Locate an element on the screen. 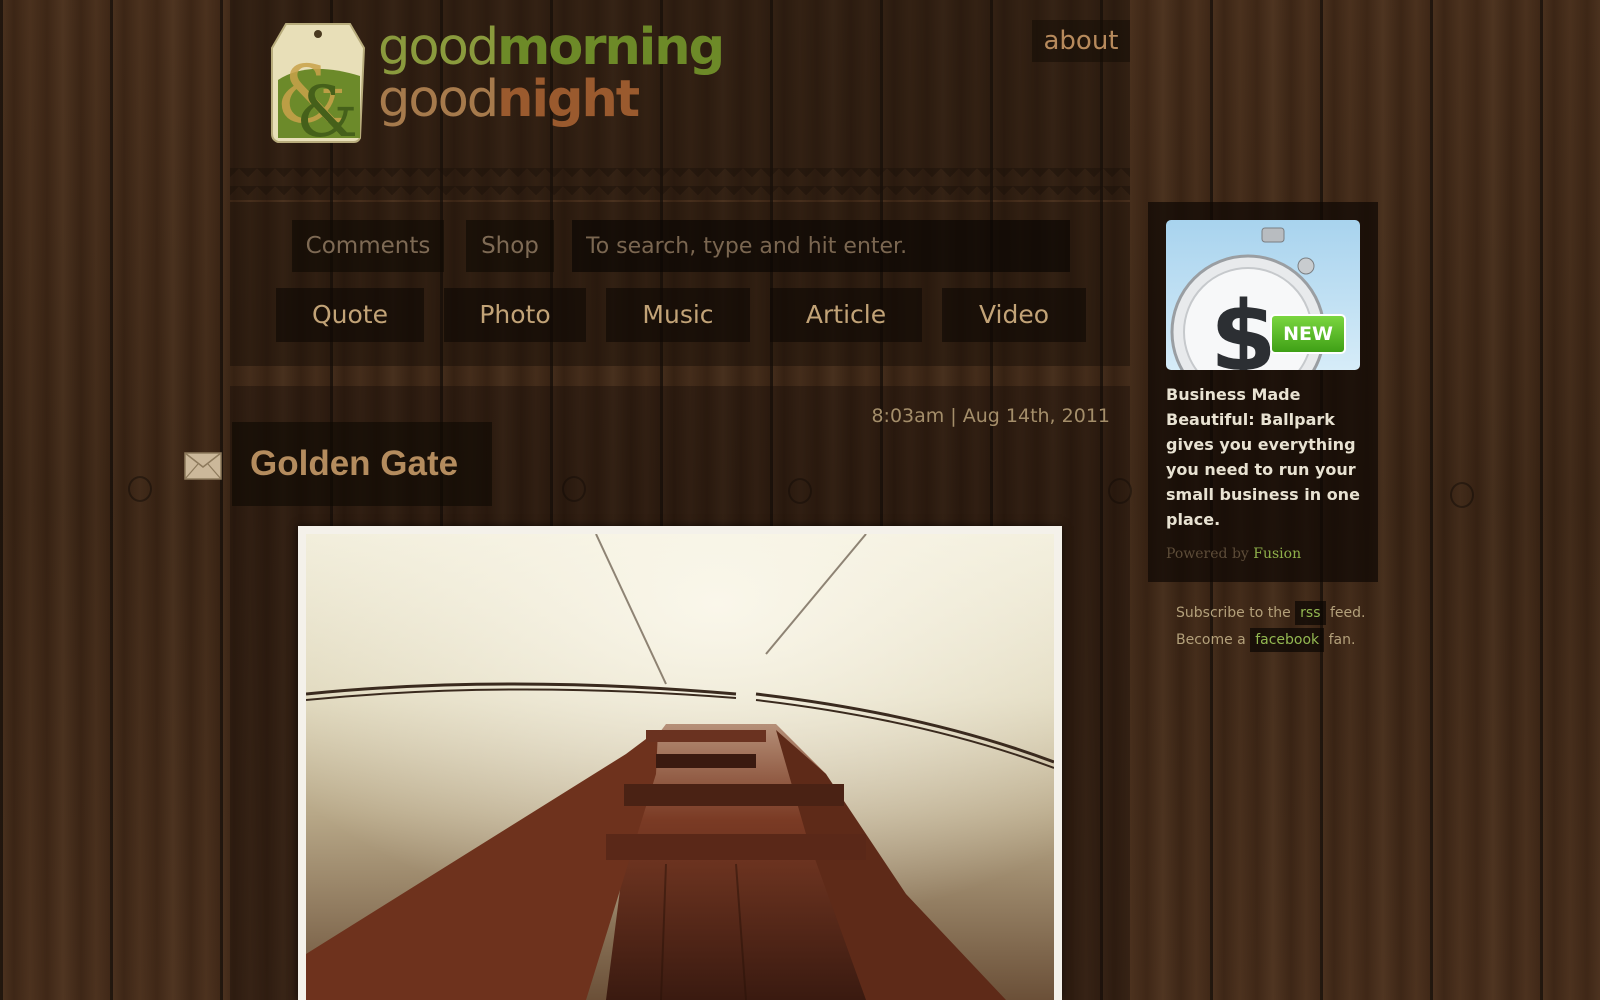  category-music-button: Music is located at coordinates (678, 315).